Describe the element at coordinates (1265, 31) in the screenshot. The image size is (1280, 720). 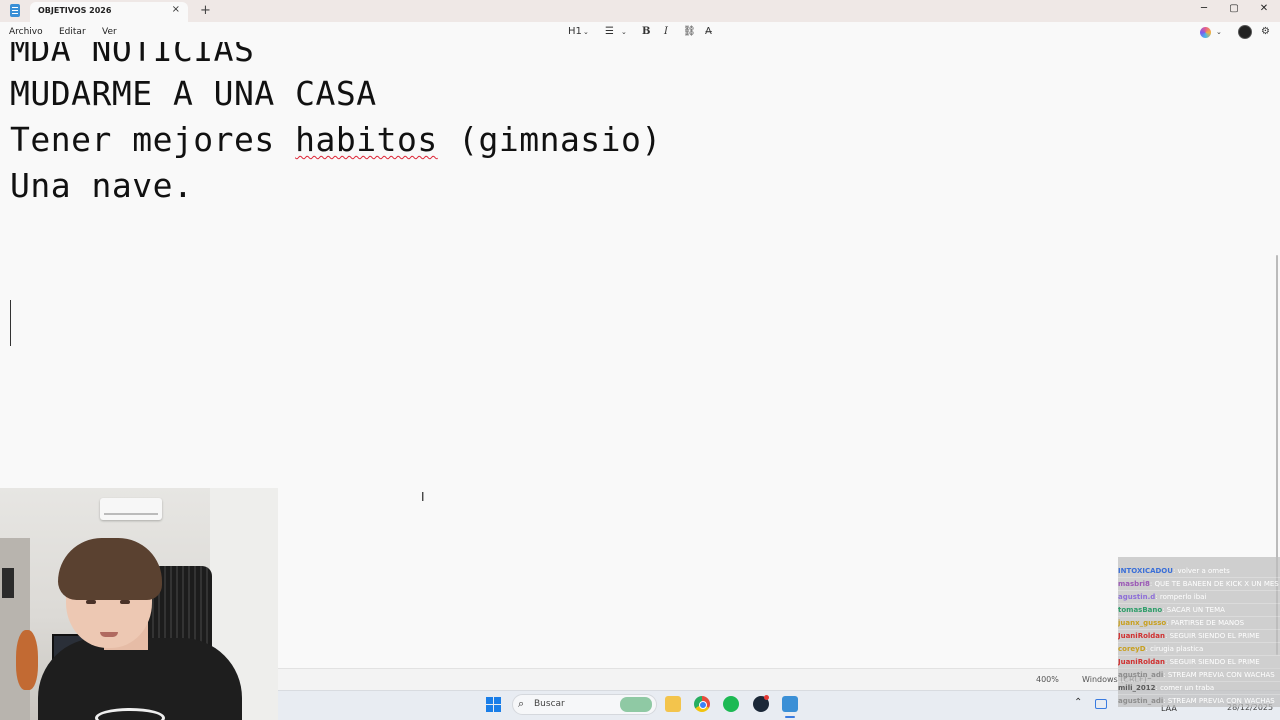
I see `gear-icon: ⚙` at that location.